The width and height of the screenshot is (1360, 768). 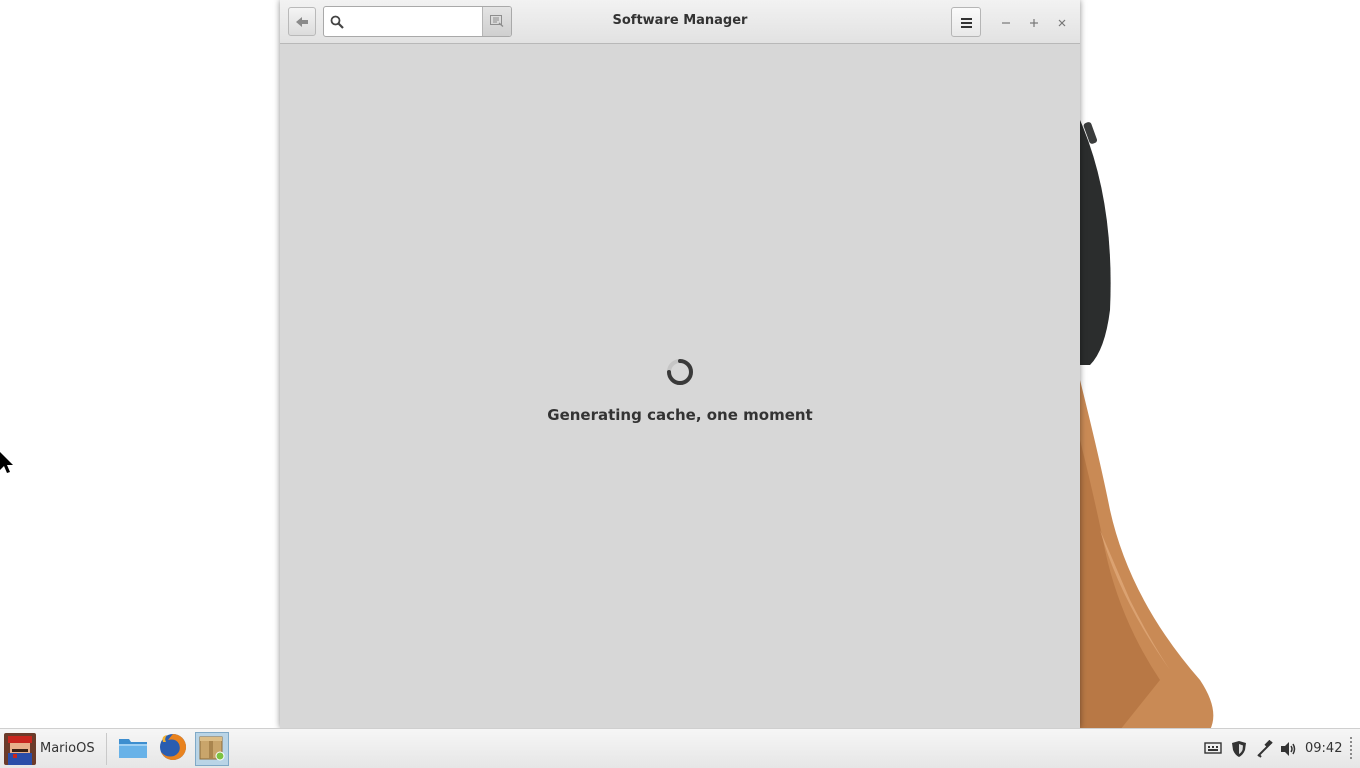 I want to click on panel-separator, so click(x=106, y=749).